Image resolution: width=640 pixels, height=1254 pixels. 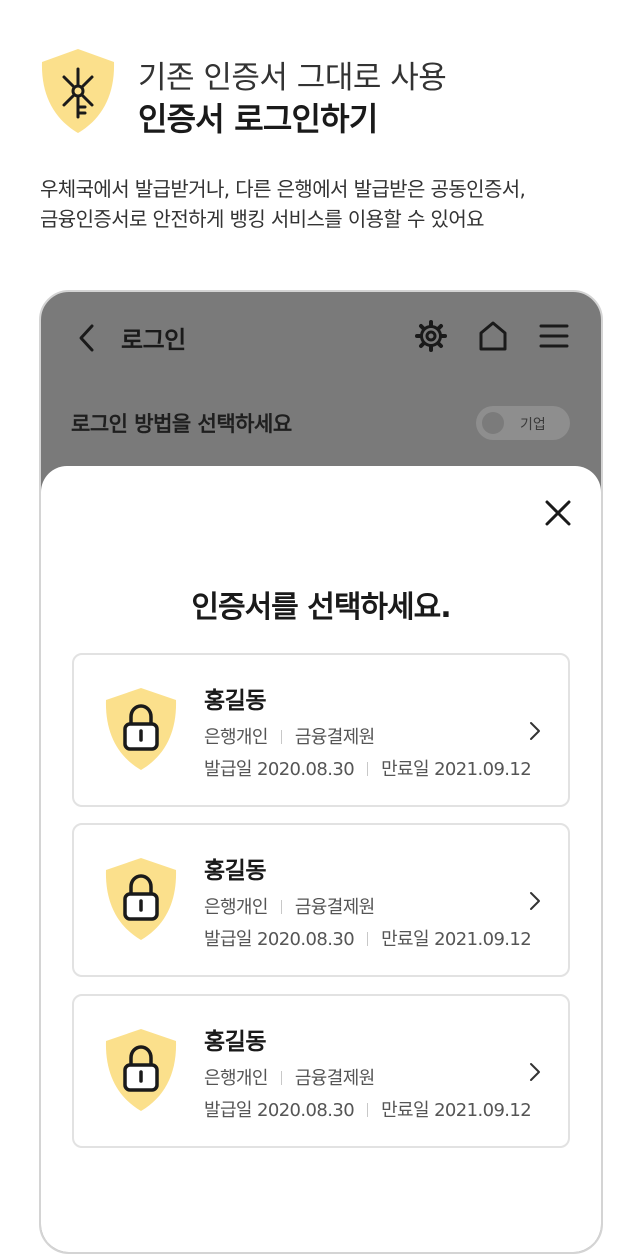 I want to click on menu-icon, so click(x=554, y=336).